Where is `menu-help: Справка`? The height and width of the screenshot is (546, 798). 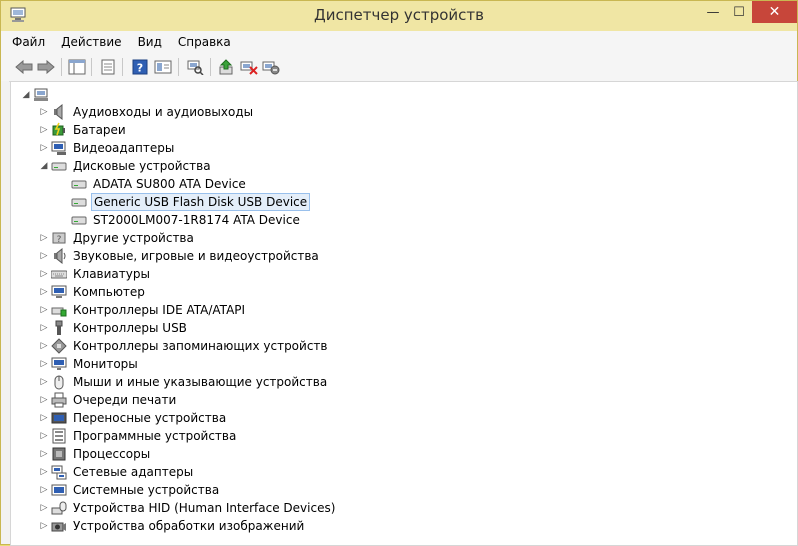 menu-help: Справка is located at coordinates (204, 42).